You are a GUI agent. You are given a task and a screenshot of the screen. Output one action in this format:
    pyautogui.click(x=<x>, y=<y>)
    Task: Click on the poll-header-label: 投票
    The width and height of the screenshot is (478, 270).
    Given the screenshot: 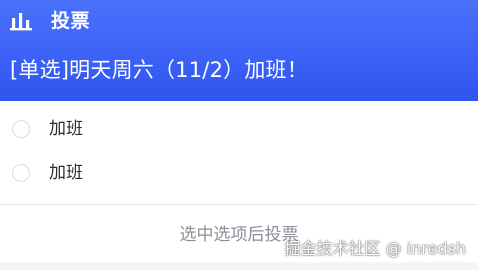 What is the action you would take?
    pyautogui.click(x=71, y=21)
    